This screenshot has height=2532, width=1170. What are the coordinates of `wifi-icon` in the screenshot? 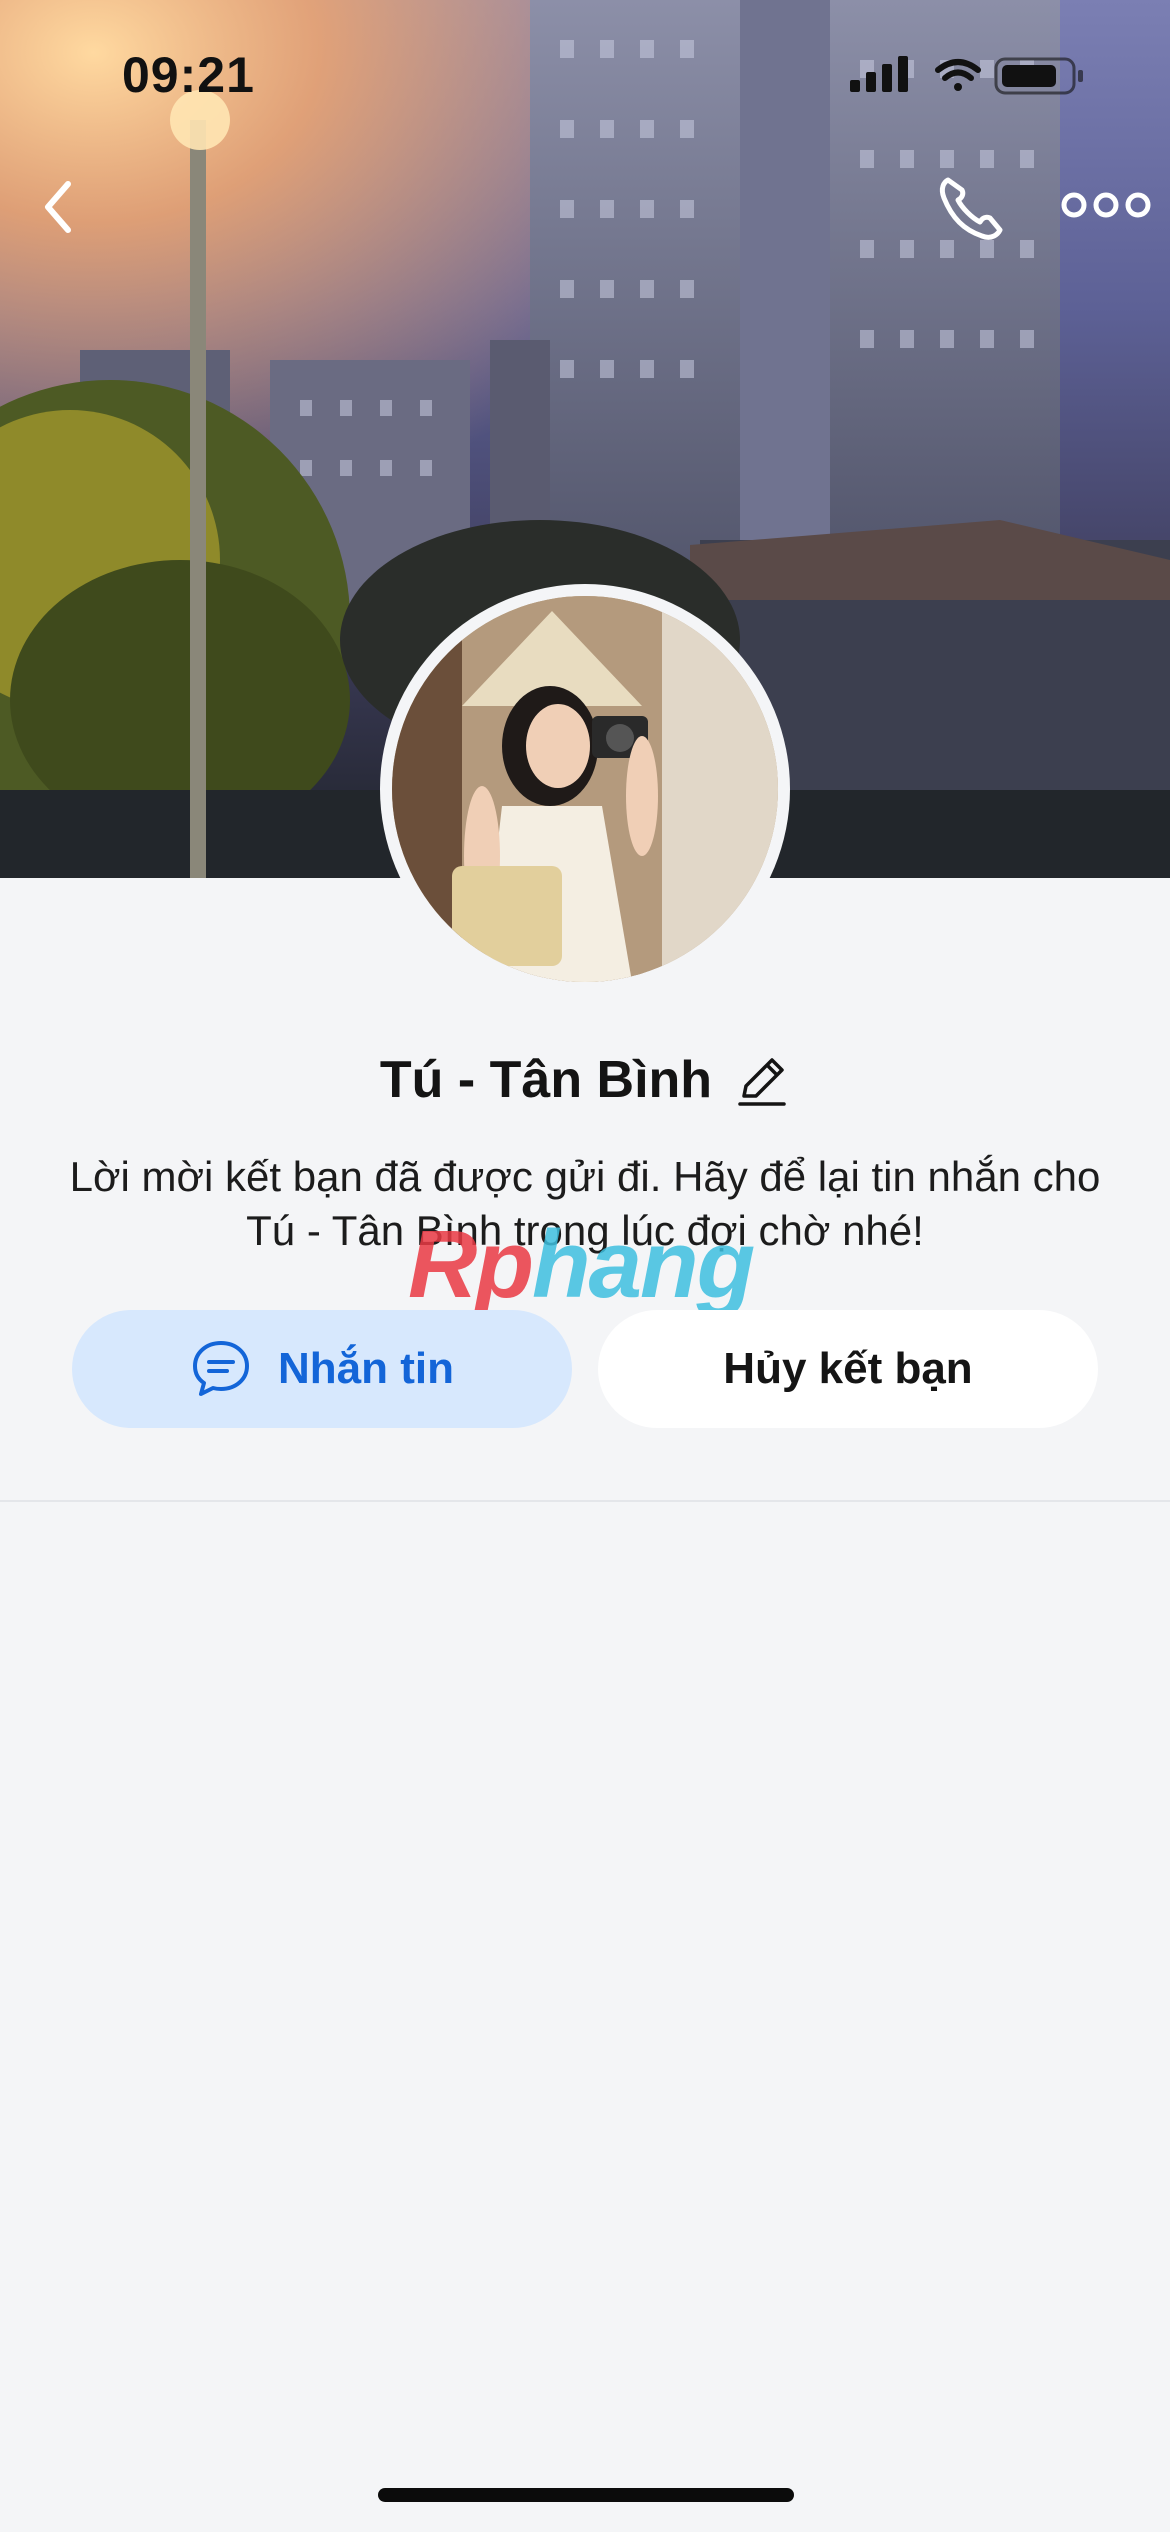 It's located at (958, 75).